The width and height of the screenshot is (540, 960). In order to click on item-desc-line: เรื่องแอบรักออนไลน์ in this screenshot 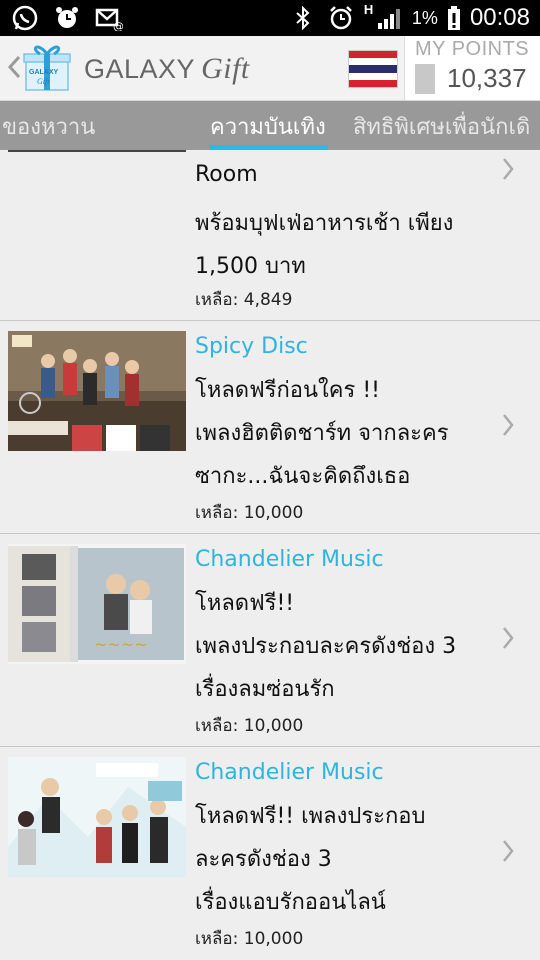, I will do `click(290, 902)`.